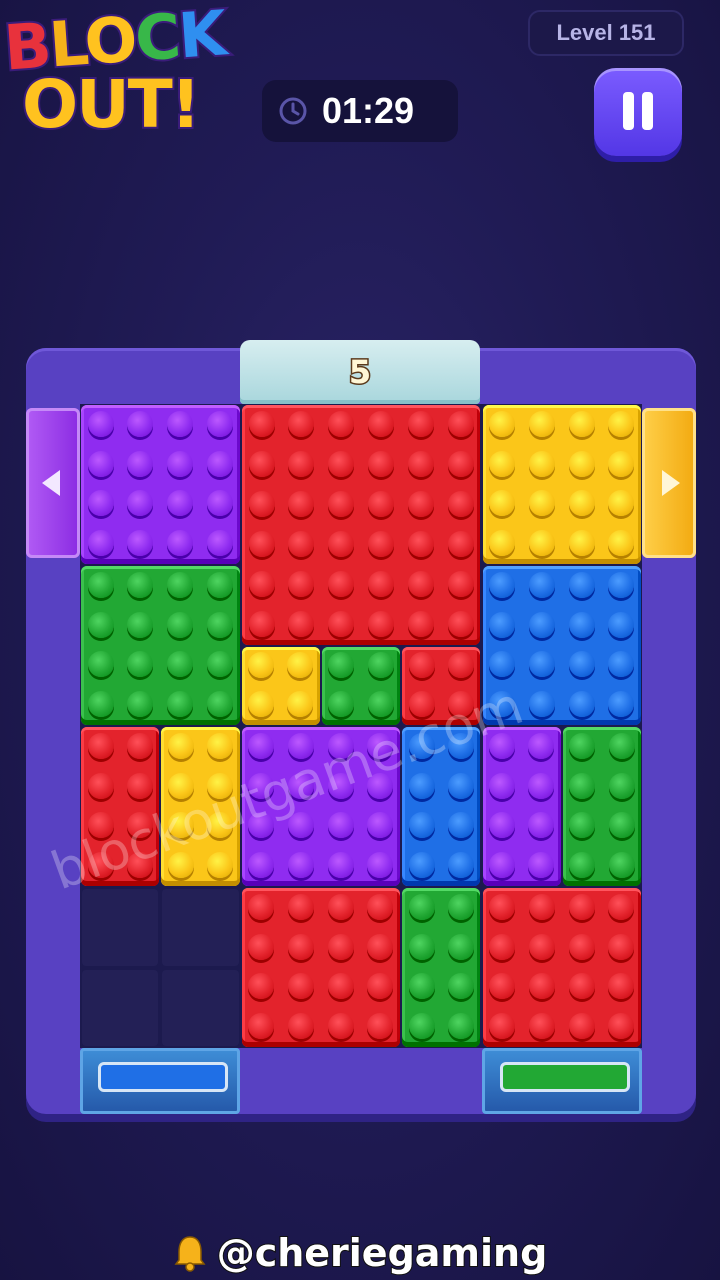 The image size is (720, 1280). I want to click on footer: @cheriegaming, so click(360, 1253).